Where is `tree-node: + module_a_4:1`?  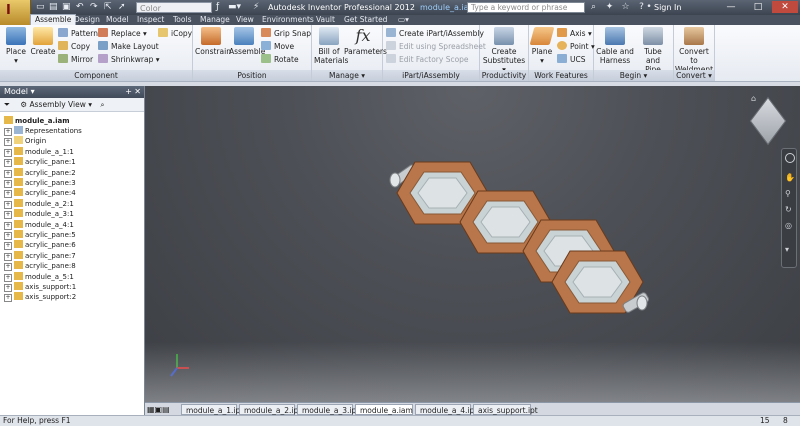
tree-node: + module_a_4:1 is located at coordinates (39, 224).